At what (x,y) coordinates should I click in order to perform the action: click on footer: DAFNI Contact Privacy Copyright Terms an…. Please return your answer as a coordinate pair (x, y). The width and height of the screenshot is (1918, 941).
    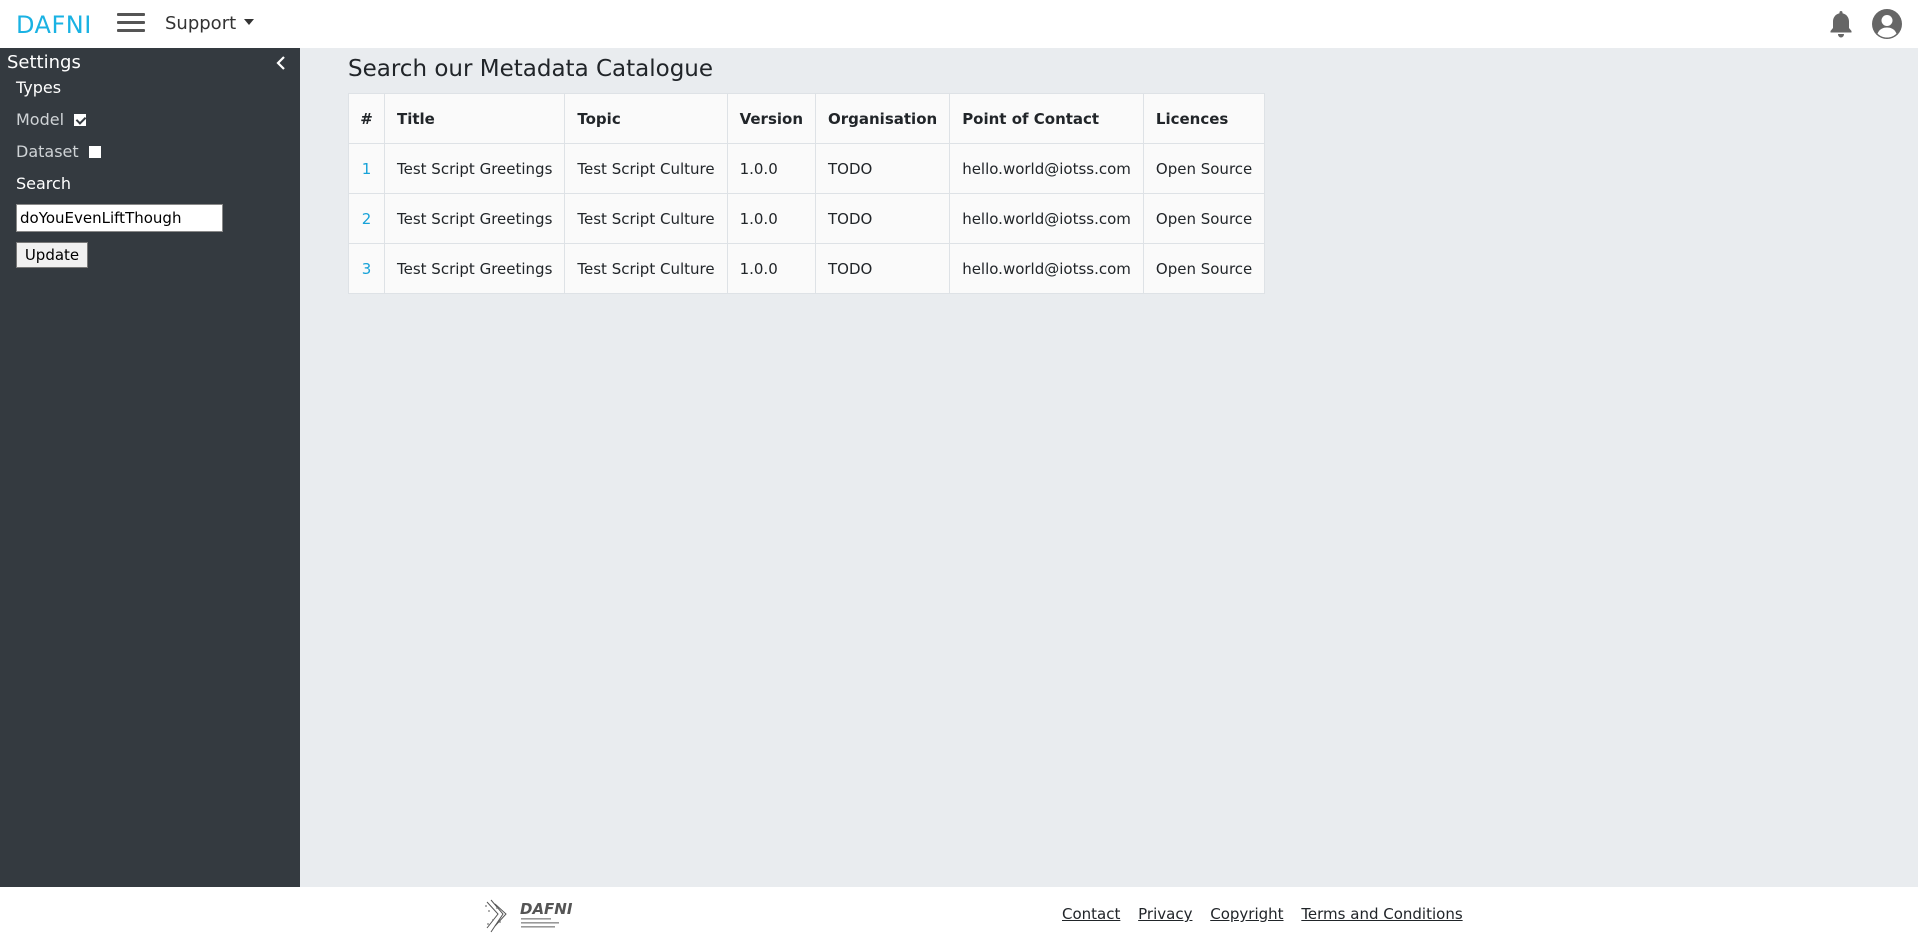
    Looking at the image, I should click on (959, 914).